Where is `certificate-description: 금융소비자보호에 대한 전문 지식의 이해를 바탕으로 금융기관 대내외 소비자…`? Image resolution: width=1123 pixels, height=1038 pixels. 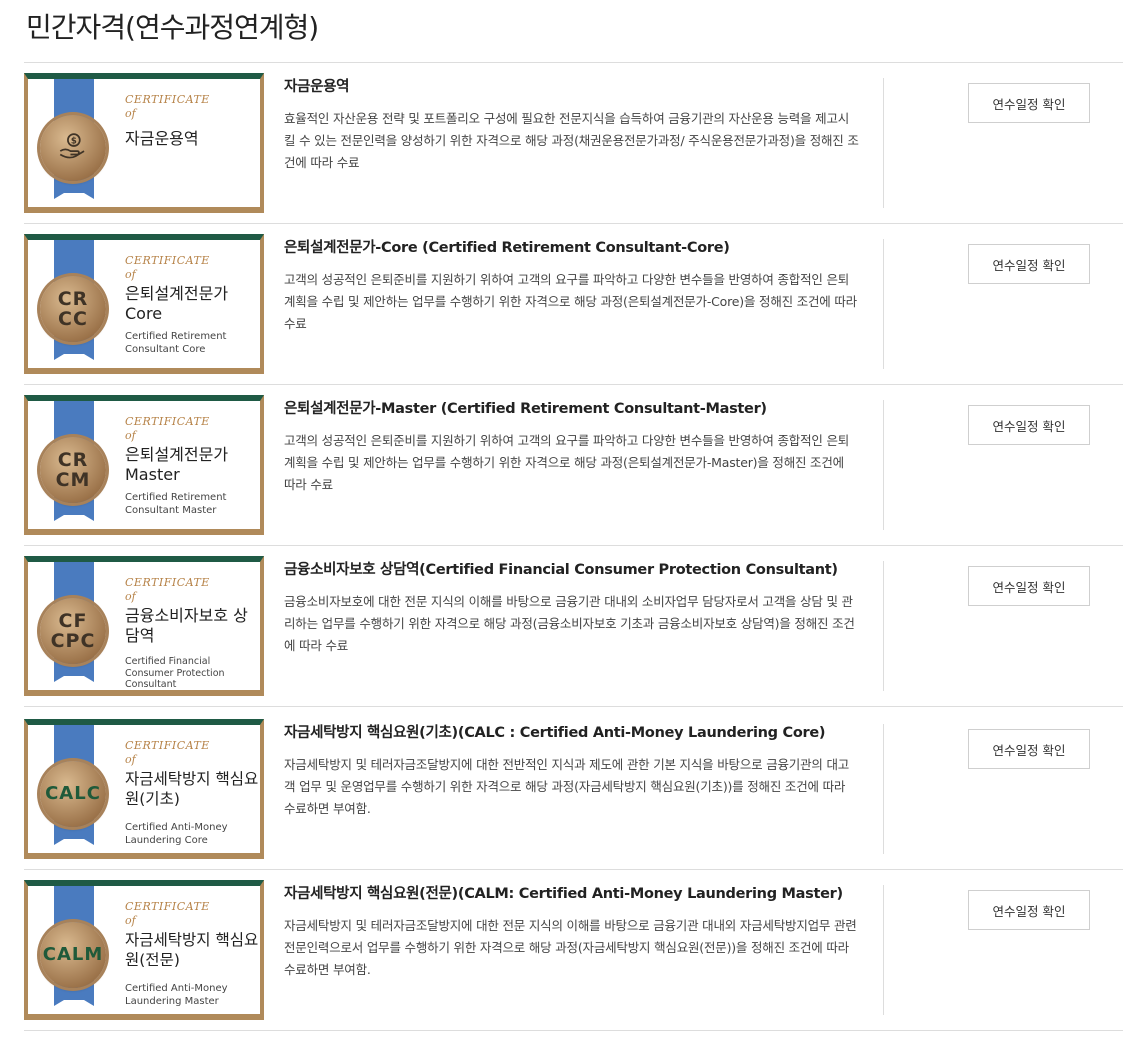
certificate-description: 금융소비자보호에 대한 전문 지식의 이해를 바탕으로 금융기관 대내외 소비자… is located at coordinates (569, 623).